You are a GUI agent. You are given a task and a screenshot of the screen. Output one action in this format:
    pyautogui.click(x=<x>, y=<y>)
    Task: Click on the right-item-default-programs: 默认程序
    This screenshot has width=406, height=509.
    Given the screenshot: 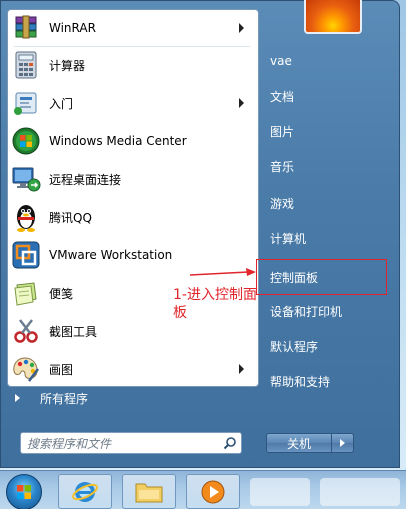 What is the action you would take?
    pyautogui.click(x=324, y=346)
    